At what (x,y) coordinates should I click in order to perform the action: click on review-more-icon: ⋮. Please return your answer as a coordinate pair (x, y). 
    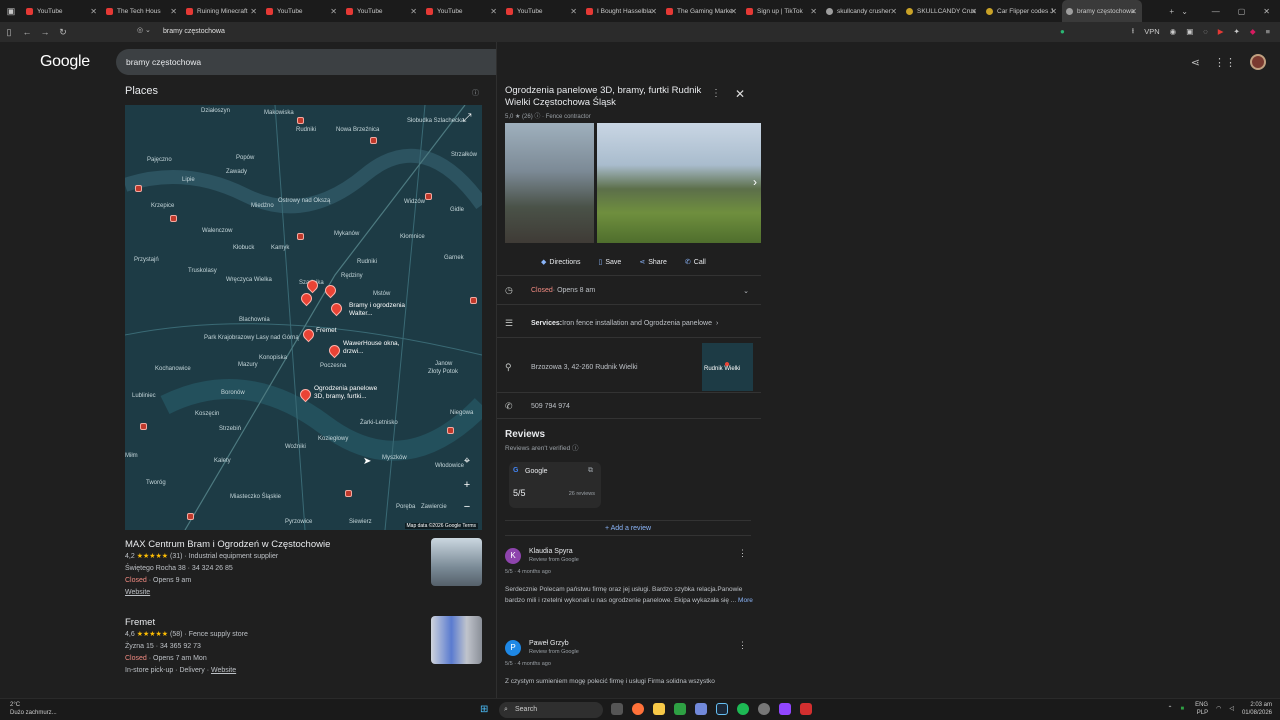
    Looking at the image, I should click on (742, 553).